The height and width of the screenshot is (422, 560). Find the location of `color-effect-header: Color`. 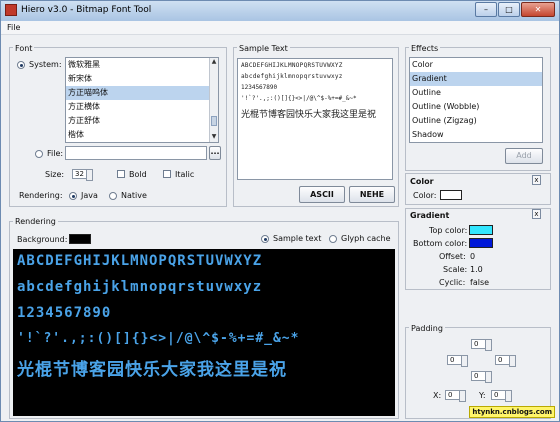

color-effect-header: Color is located at coordinates (422, 181).